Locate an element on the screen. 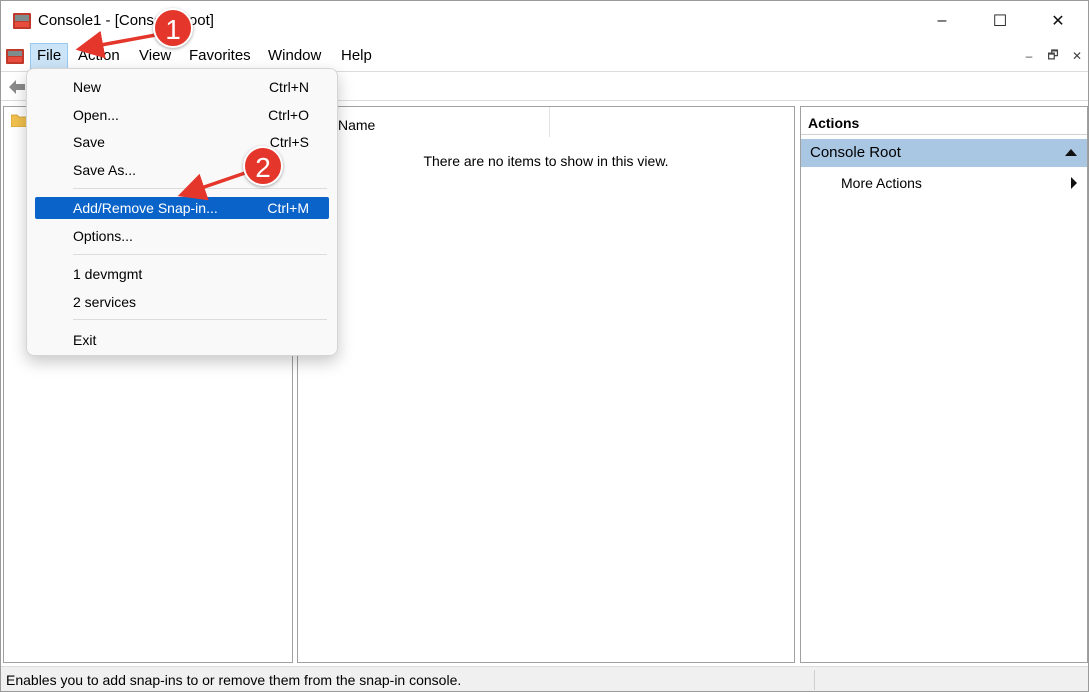  maximize-button: ☐ is located at coordinates (1000, 21).